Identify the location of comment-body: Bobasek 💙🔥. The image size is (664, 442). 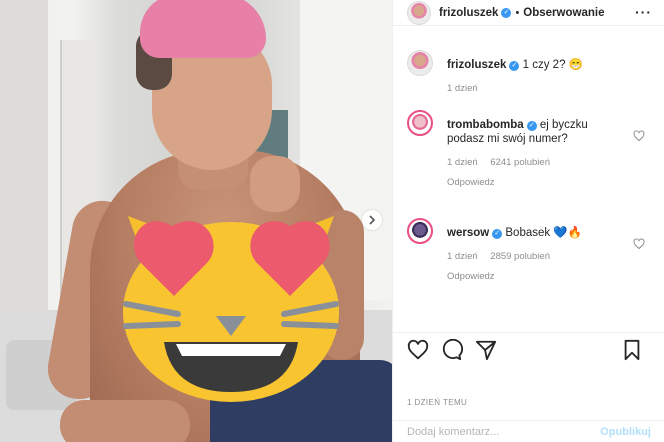
(543, 233).